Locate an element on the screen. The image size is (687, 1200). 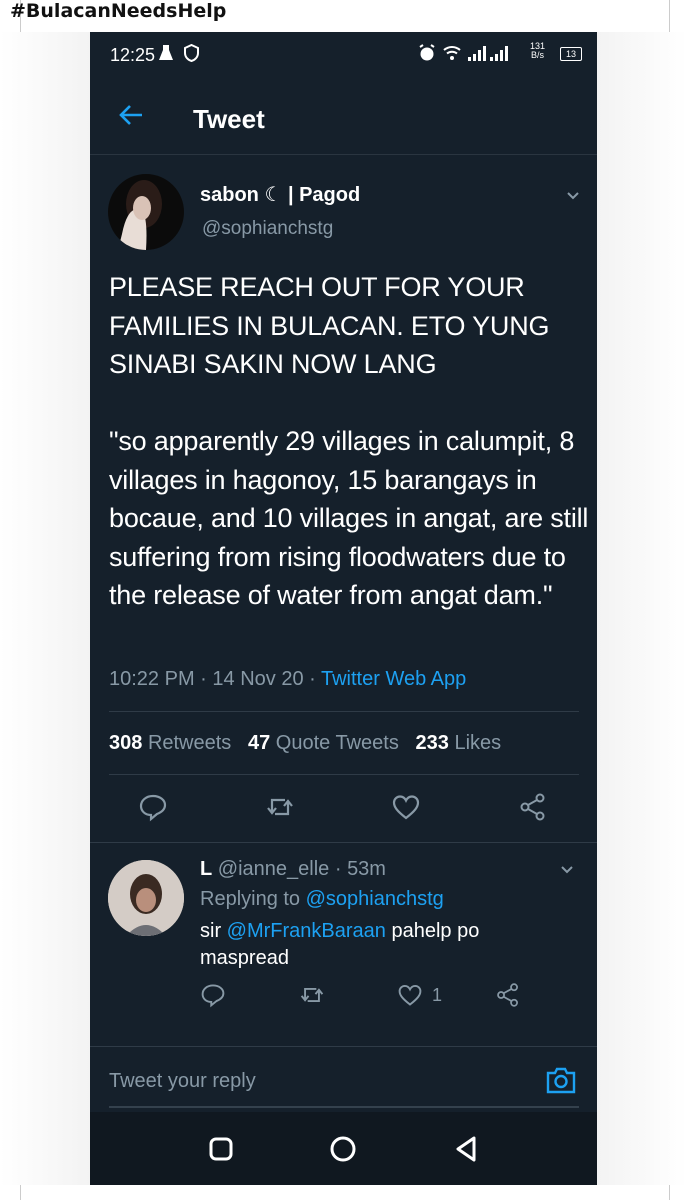
shield-icon is located at coordinates (191, 53).